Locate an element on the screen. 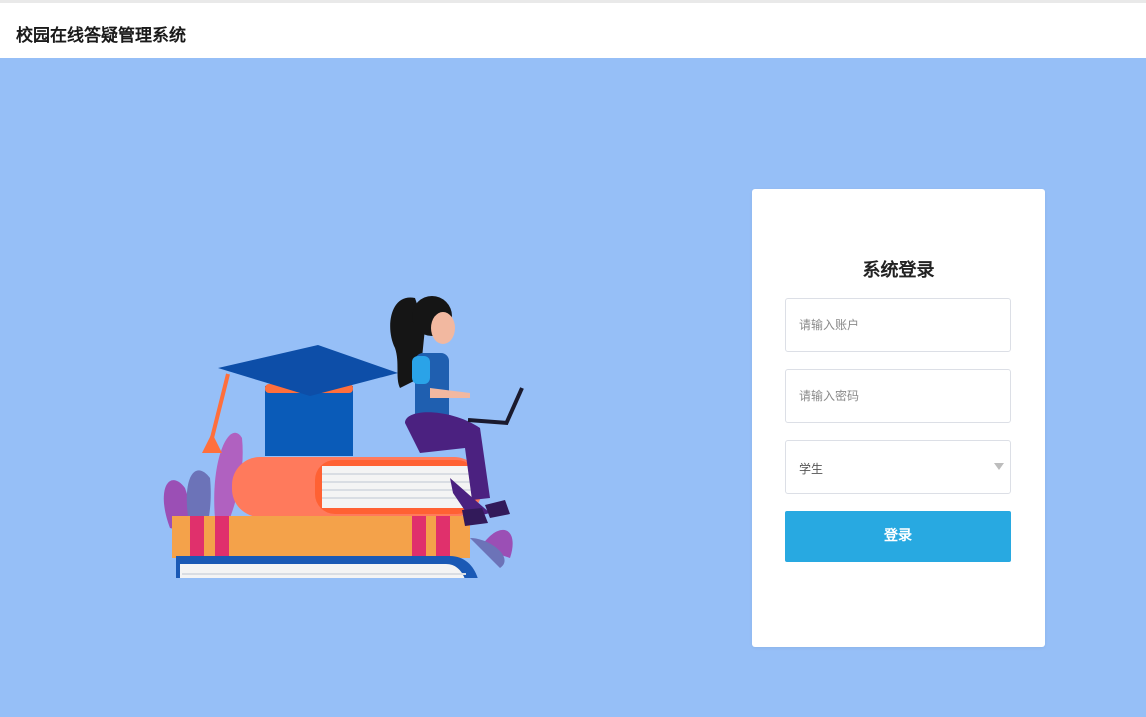 The width and height of the screenshot is (1146, 717). account-input is located at coordinates (898, 325).